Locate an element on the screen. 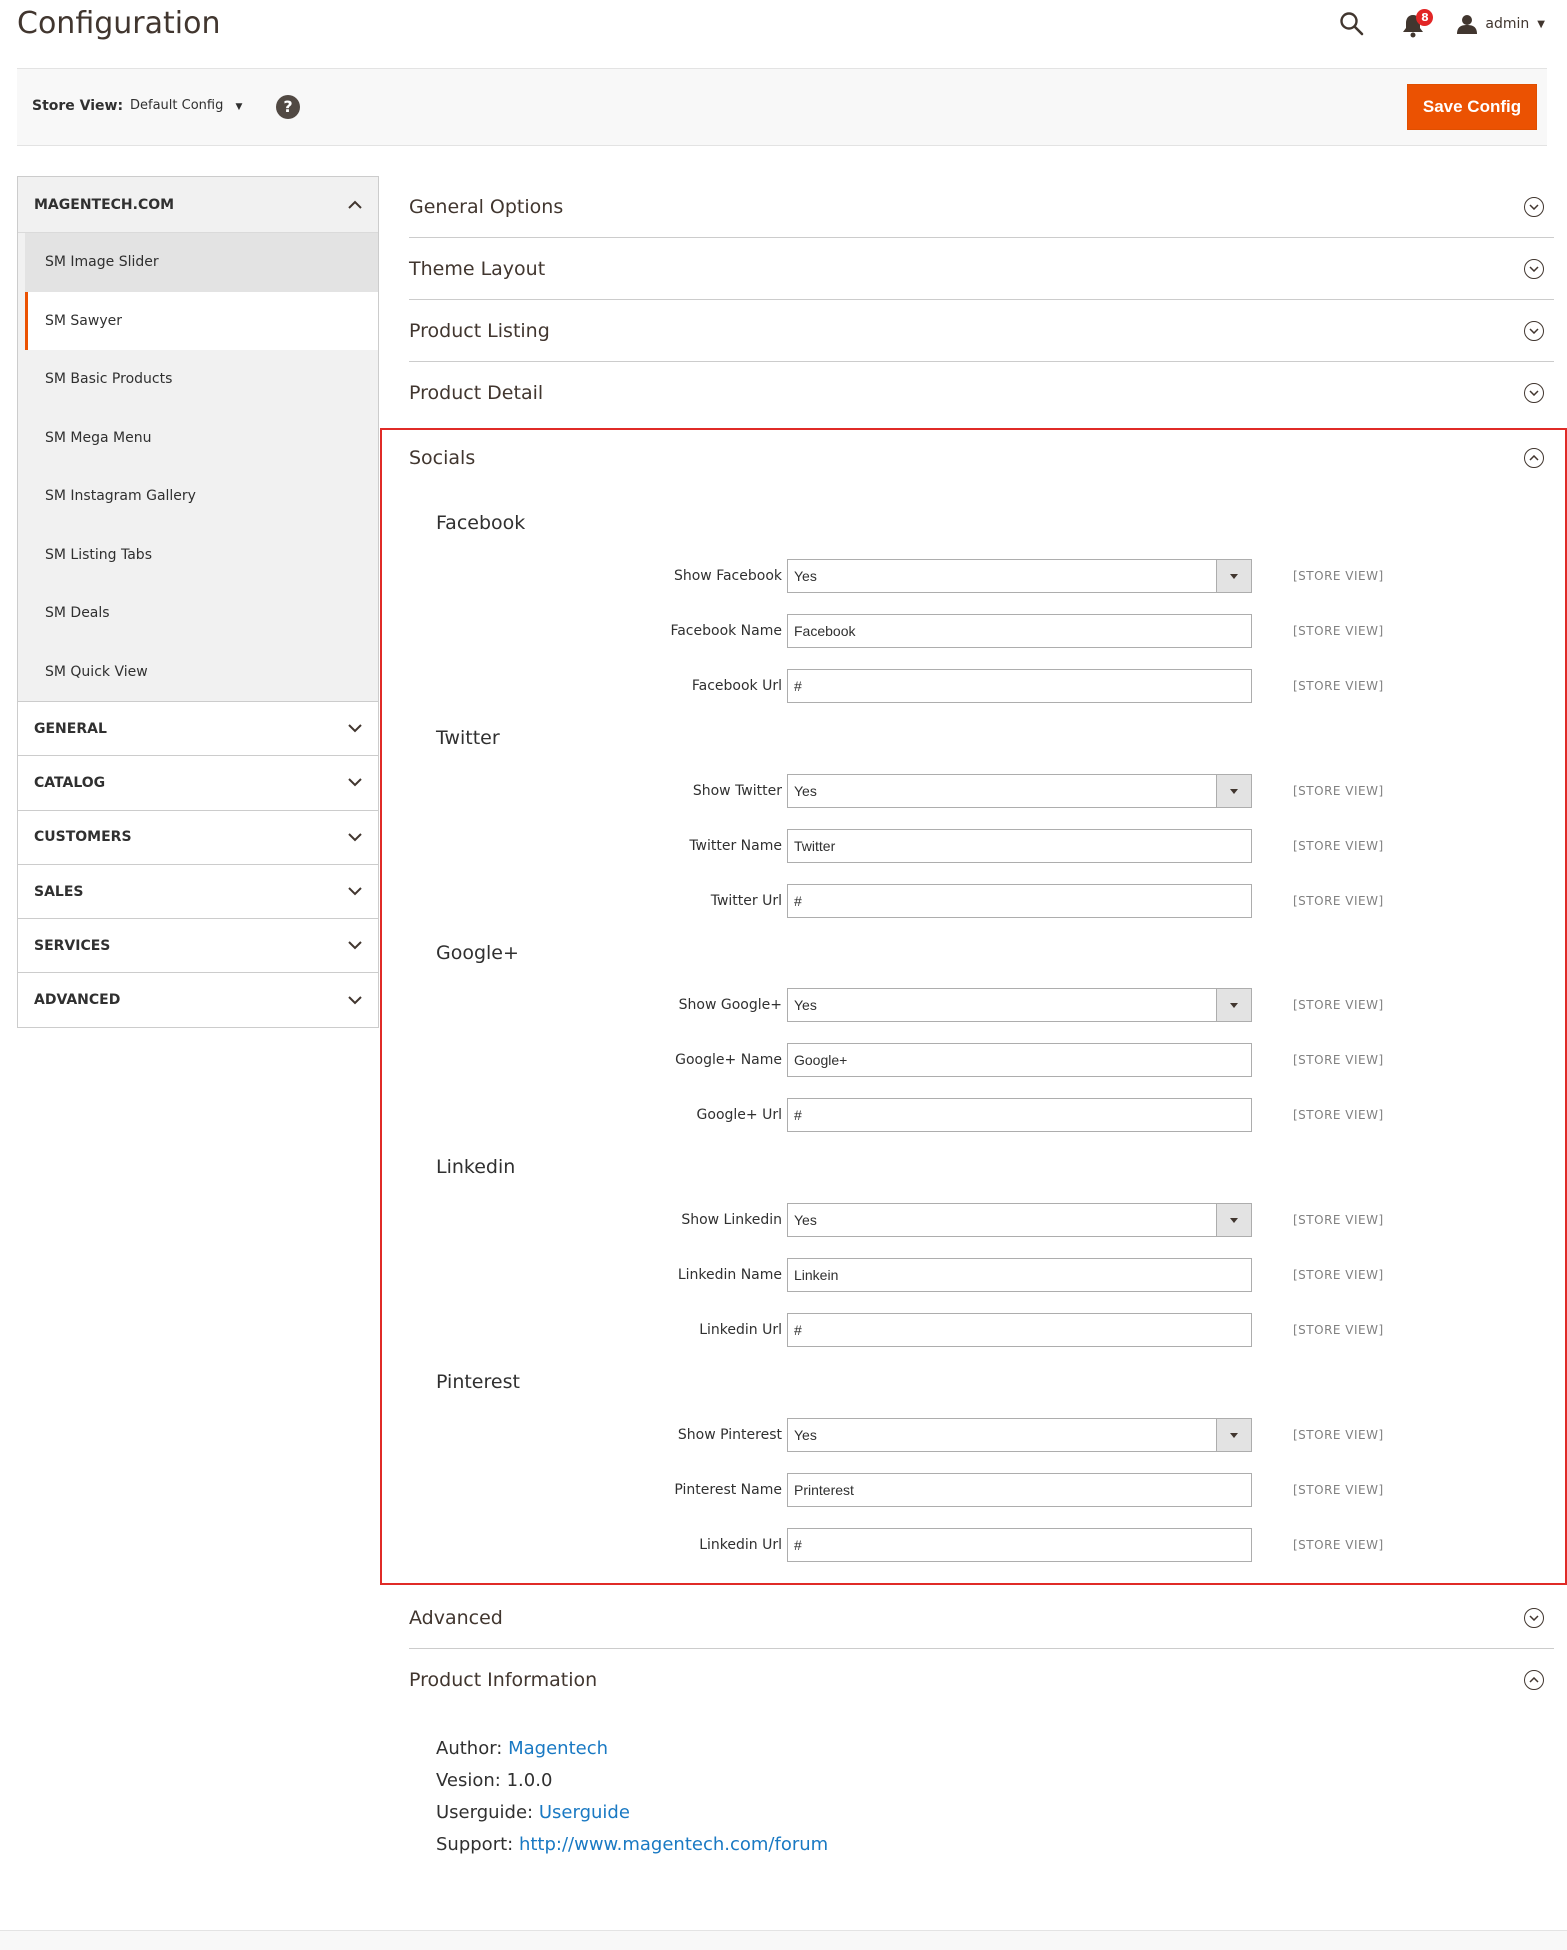 This screenshot has height=1950, width=1567. twitter-name-input: Twitter is located at coordinates (1019, 846).